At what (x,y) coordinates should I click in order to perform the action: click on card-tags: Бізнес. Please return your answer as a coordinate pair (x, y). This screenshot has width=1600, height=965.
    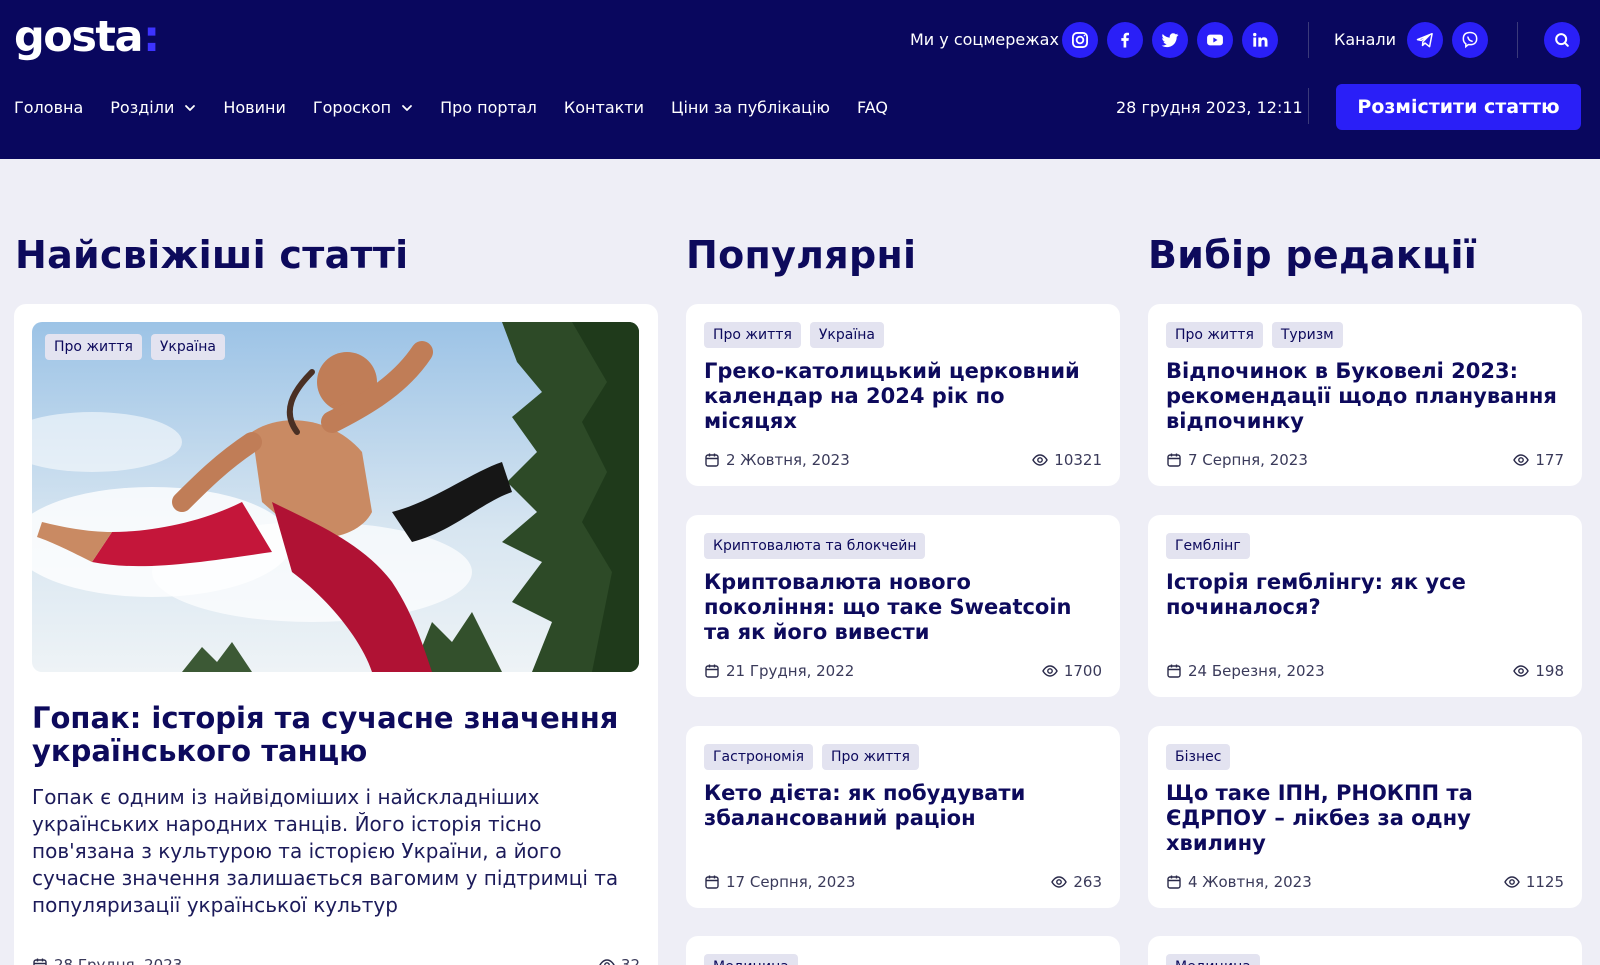
    Looking at the image, I should click on (1198, 757).